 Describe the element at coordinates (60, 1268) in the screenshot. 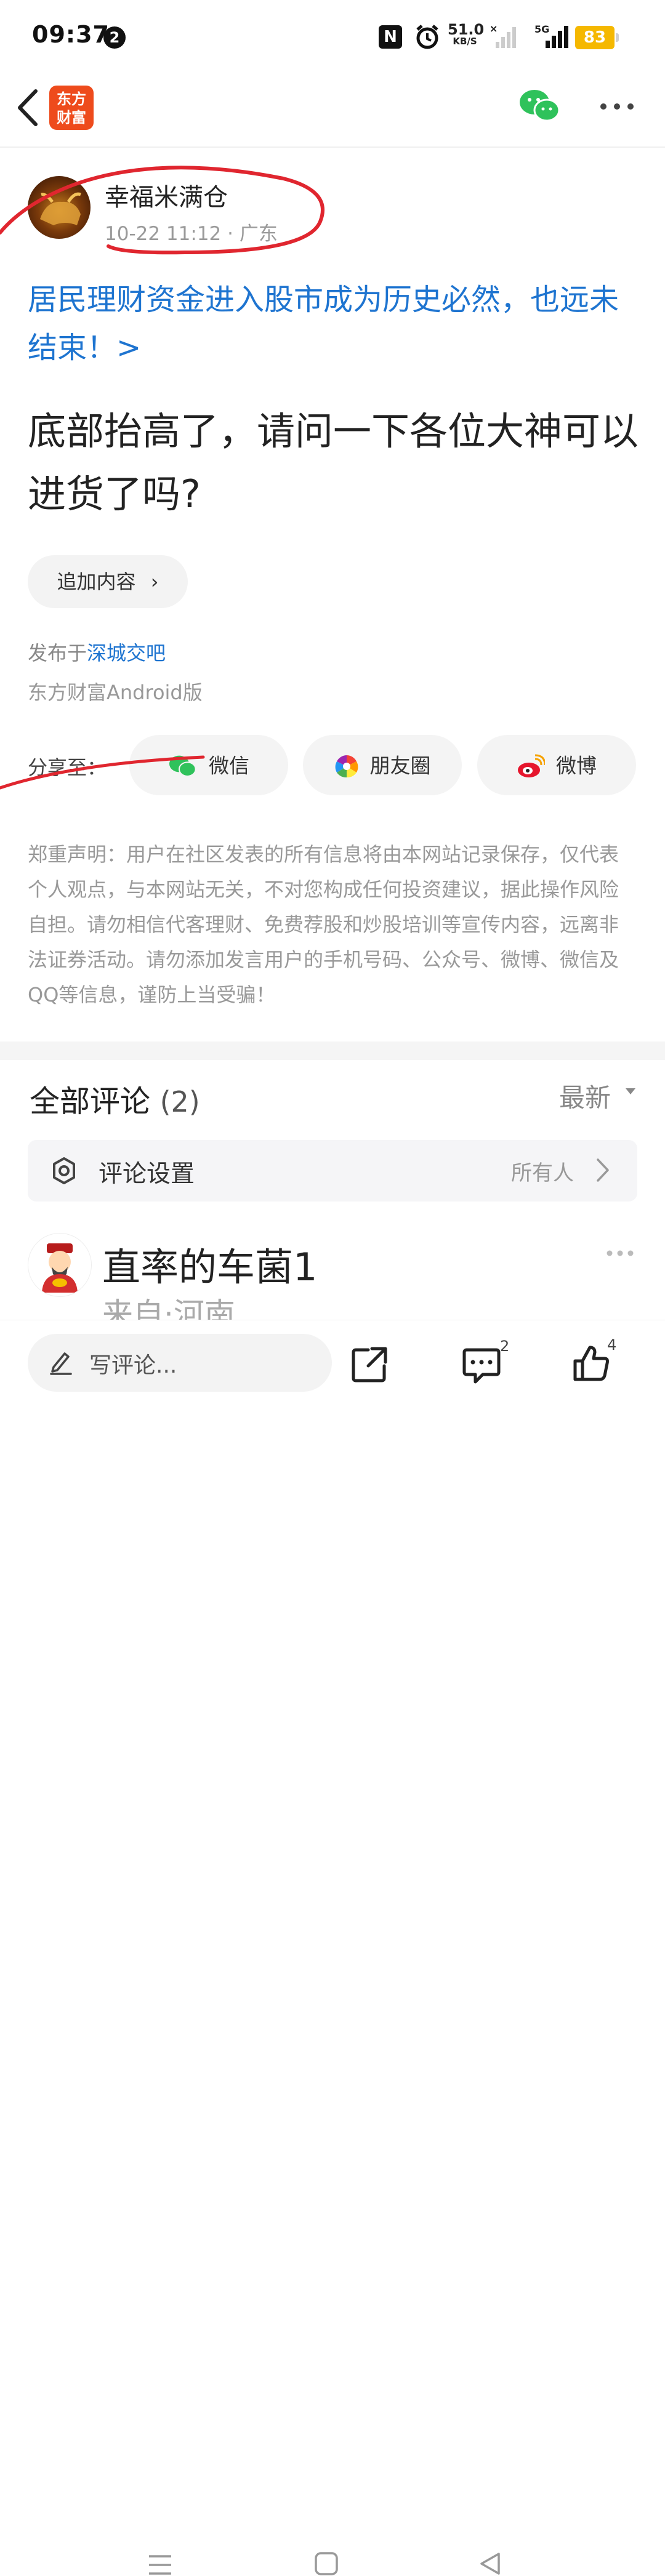

I see `fortune-god-avatar-icon` at that location.